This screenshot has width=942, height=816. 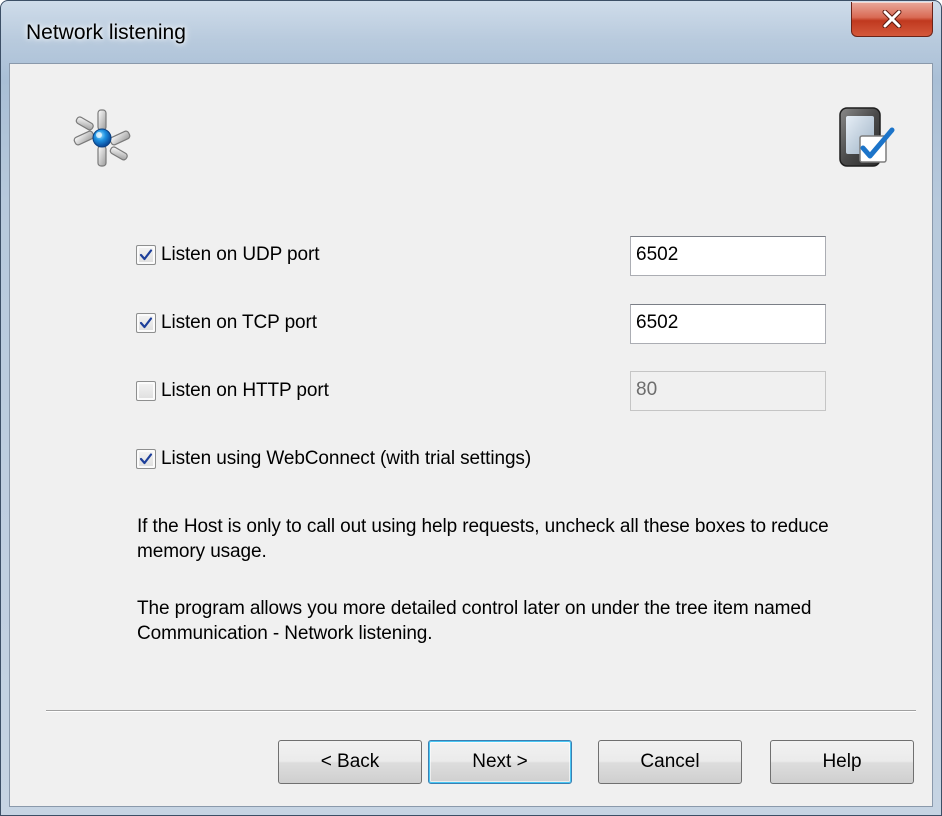 I want to click on tcp-option: Listen on TCP port, so click(x=226, y=323).